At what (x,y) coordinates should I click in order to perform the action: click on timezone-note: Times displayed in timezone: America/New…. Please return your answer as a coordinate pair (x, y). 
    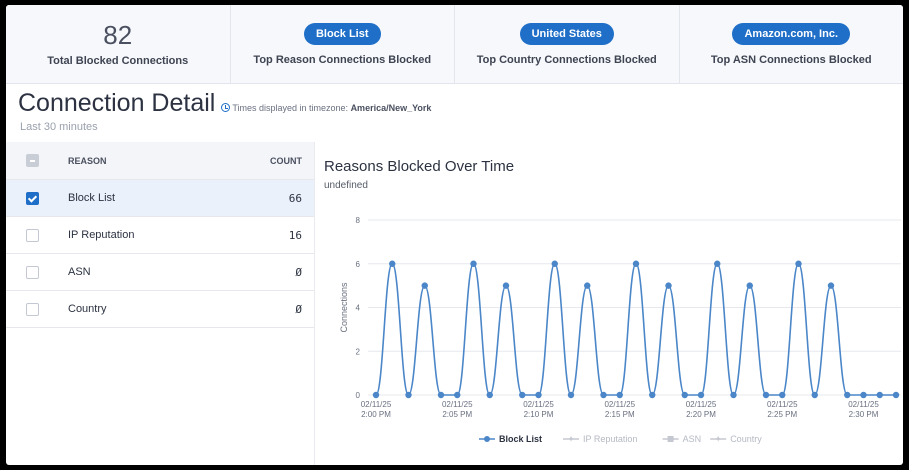
    Looking at the image, I should click on (326, 108).